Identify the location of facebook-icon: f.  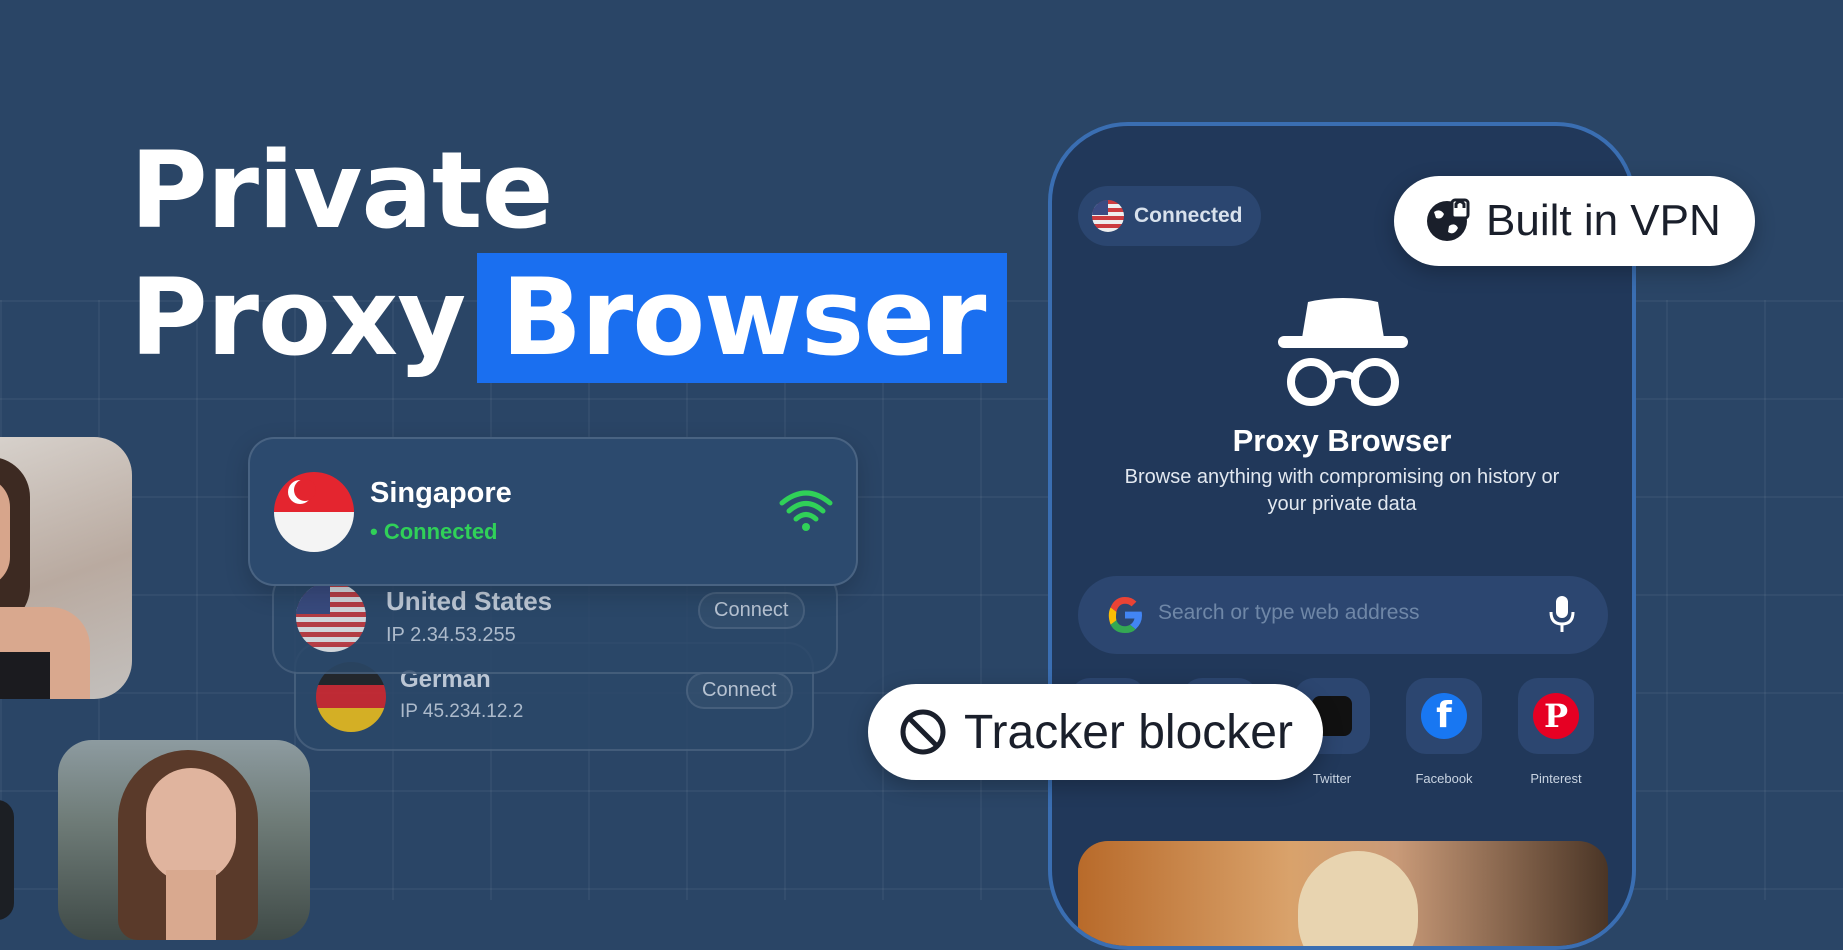
(1444, 716).